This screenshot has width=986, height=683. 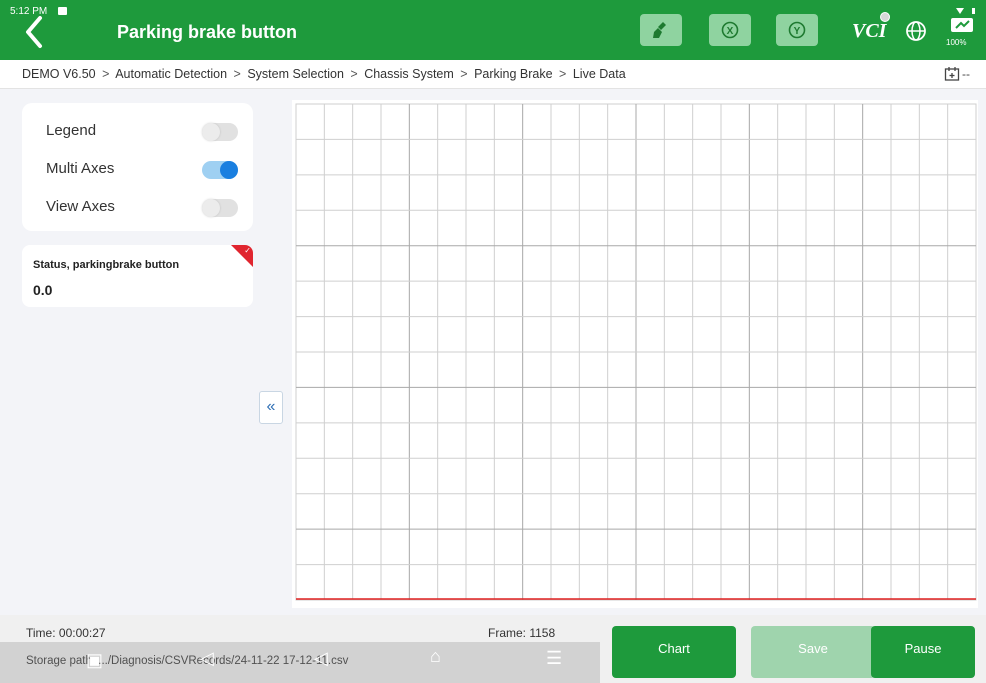 What do you see at coordinates (952, 74) in the screenshot?
I see `calendar-icon` at bounding box center [952, 74].